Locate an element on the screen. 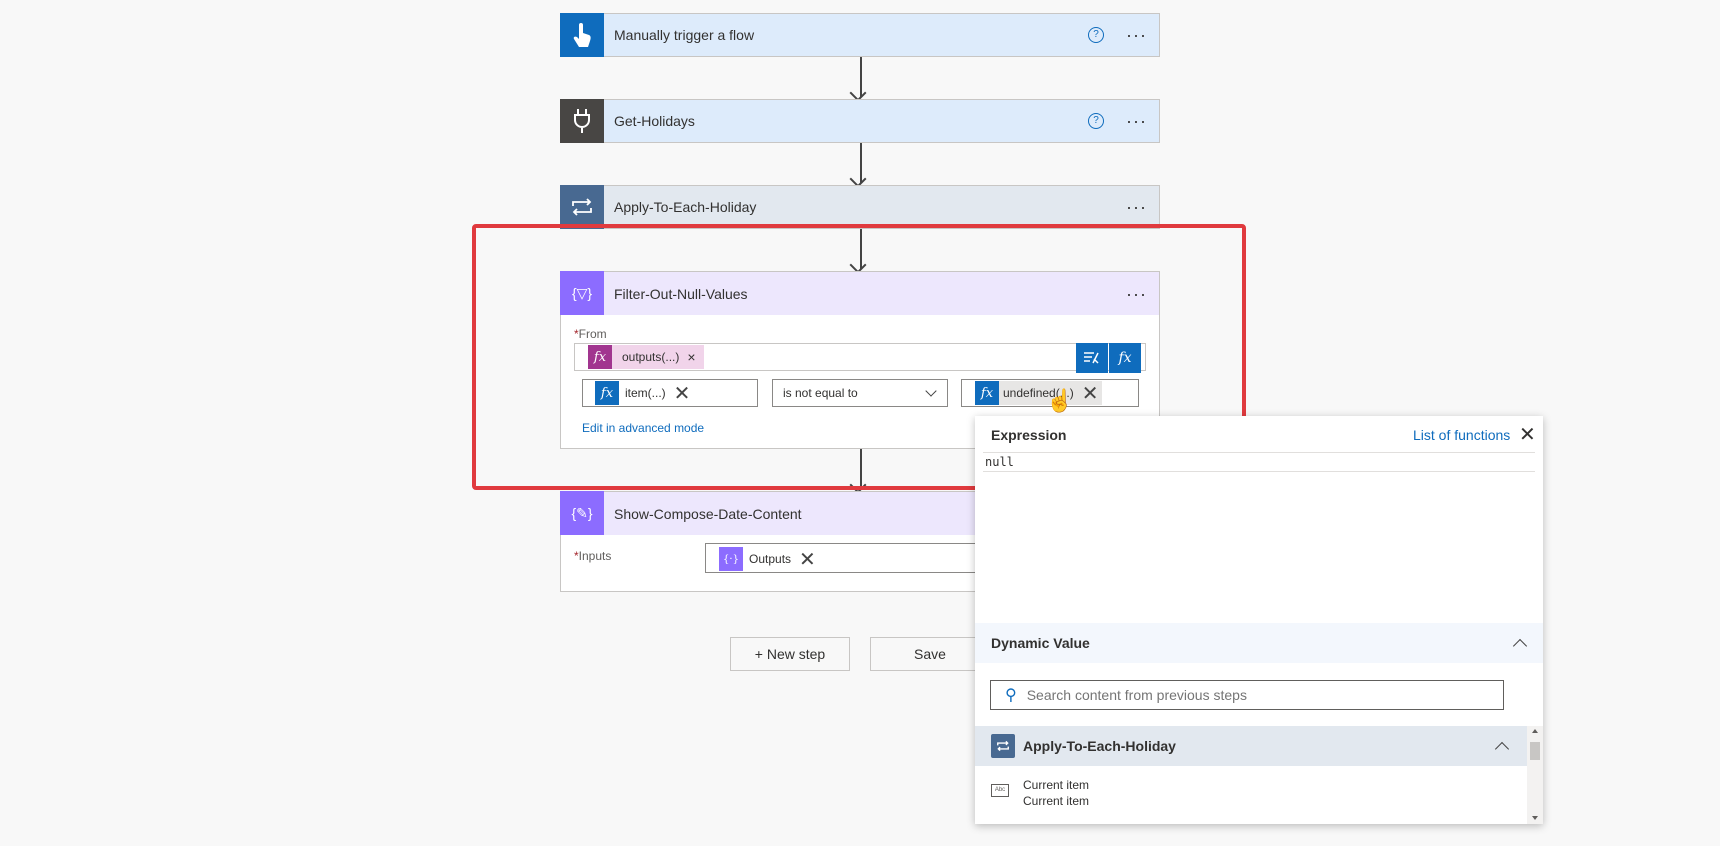 This screenshot has height=846, width=1720. new-step-button: + New step is located at coordinates (790, 654).